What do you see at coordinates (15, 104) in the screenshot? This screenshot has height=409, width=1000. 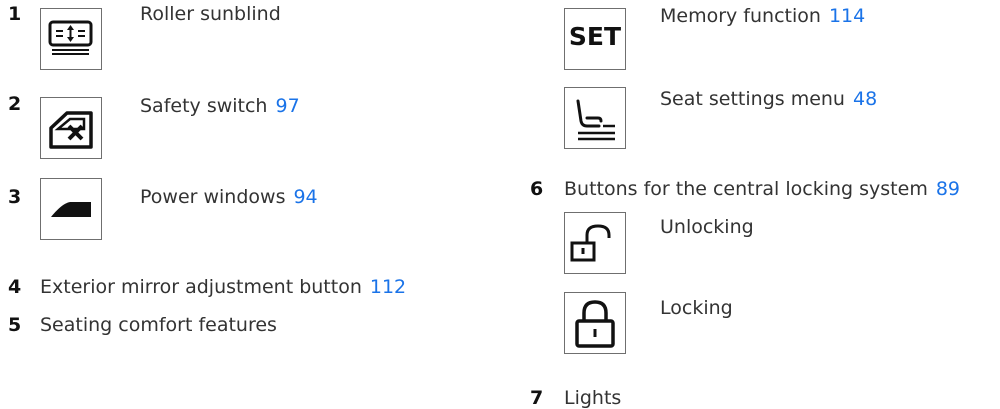 I see `item-number-2: 2` at bounding box center [15, 104].